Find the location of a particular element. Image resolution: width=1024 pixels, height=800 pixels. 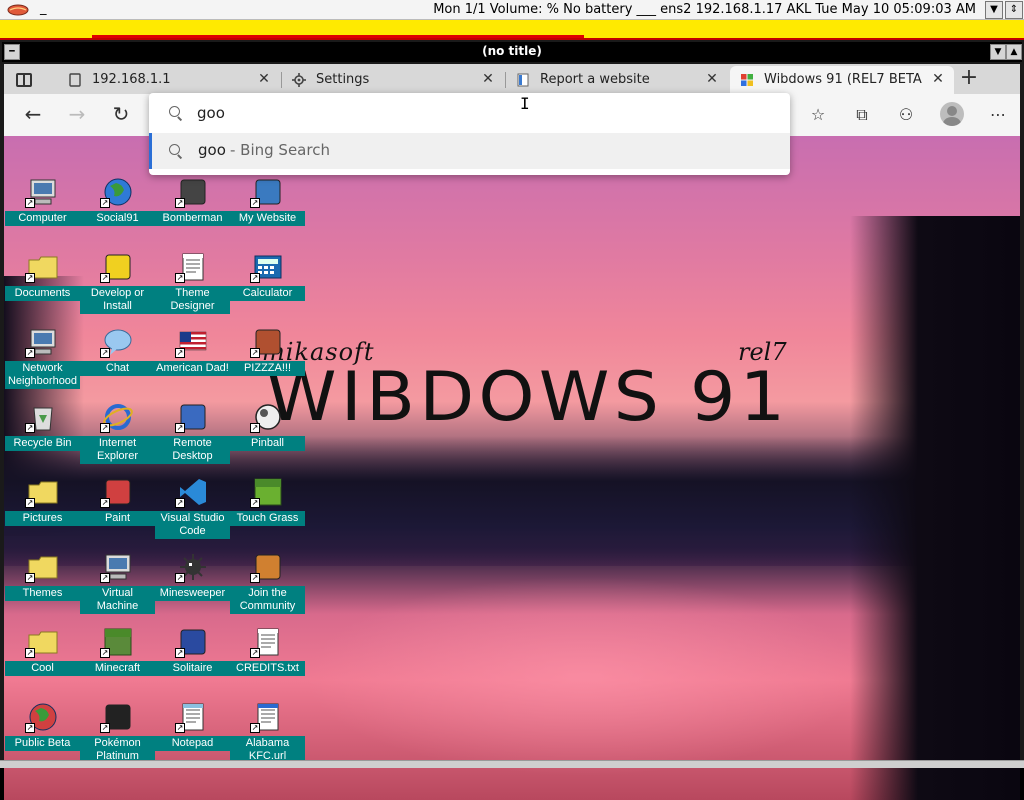

back-arrow-icon: ← is located at coordinates (33, 115).